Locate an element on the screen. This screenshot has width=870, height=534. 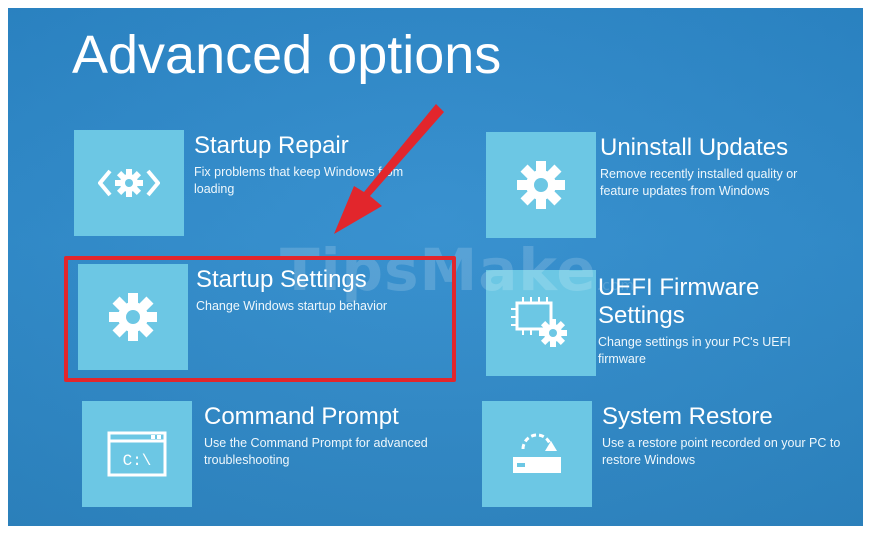
terminal-icon: C:\ is located at coordinates (137, 454).